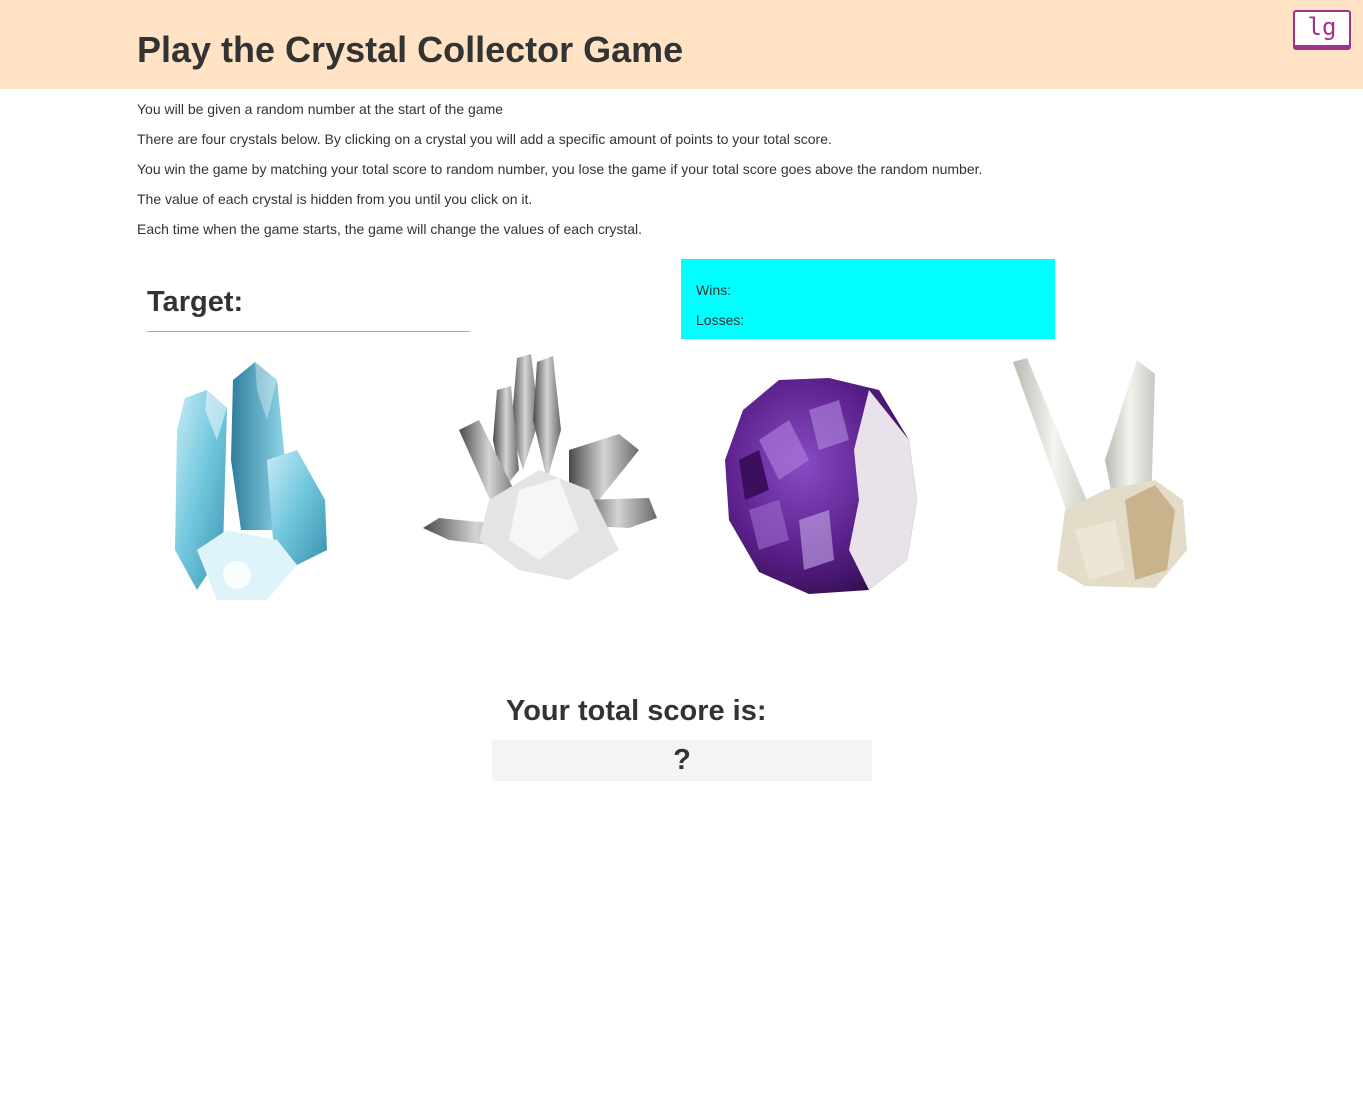  I want to click on target-divider, so click(308, 331).